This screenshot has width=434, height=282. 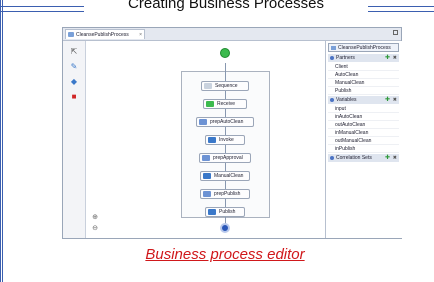 I want to click on activity-prepapproval: prepApproval, so click(x=225, y=158).